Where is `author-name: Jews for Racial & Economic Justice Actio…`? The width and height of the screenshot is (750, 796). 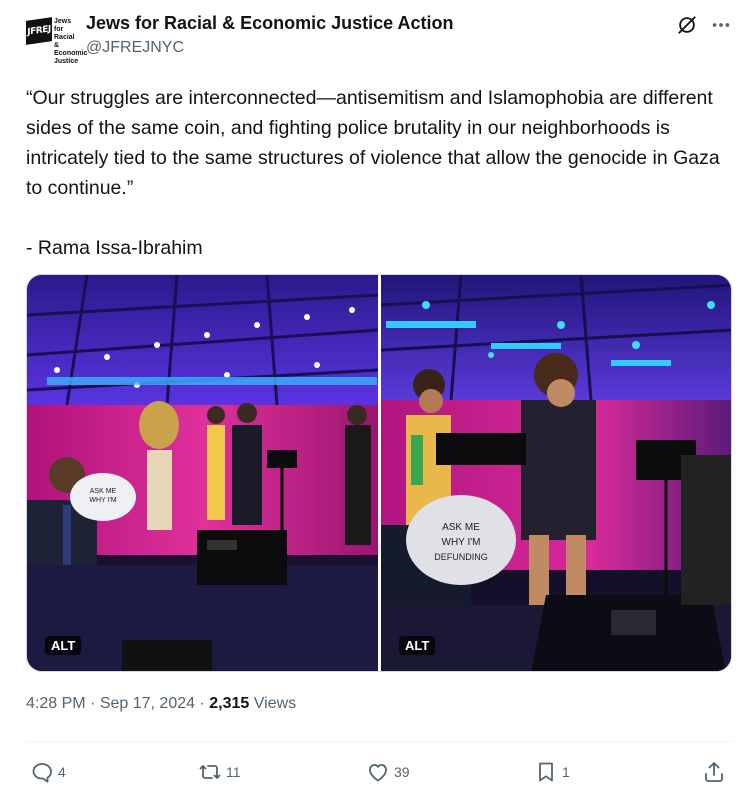 author-name: Jews for Racial & Economic Justice Actio… is located at coordinates (269, 23).